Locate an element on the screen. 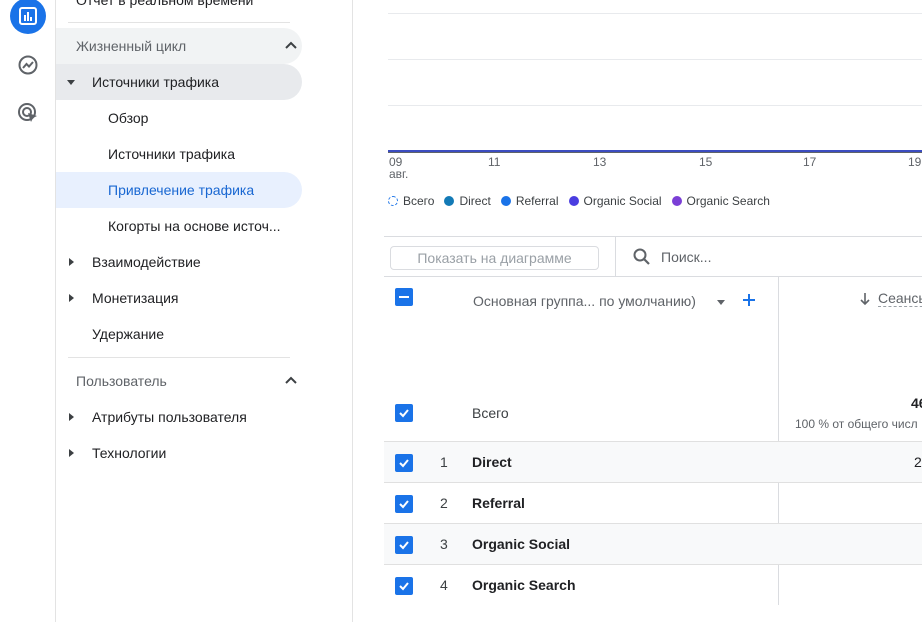  nav-group-monetization: Монетизация is located at coordinates (124, 298).